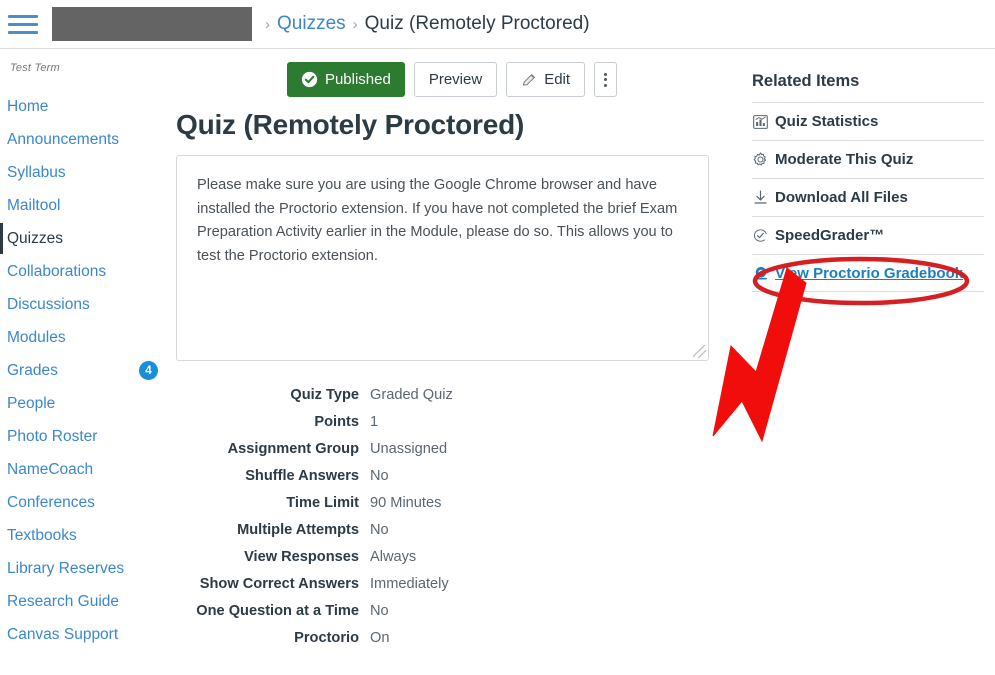 This screenshot has height=675, width=995. What do you see at coordinates (152, 24) in the screenshot?
I see `course-name-redacted-block` at bounding box center [152, 24].